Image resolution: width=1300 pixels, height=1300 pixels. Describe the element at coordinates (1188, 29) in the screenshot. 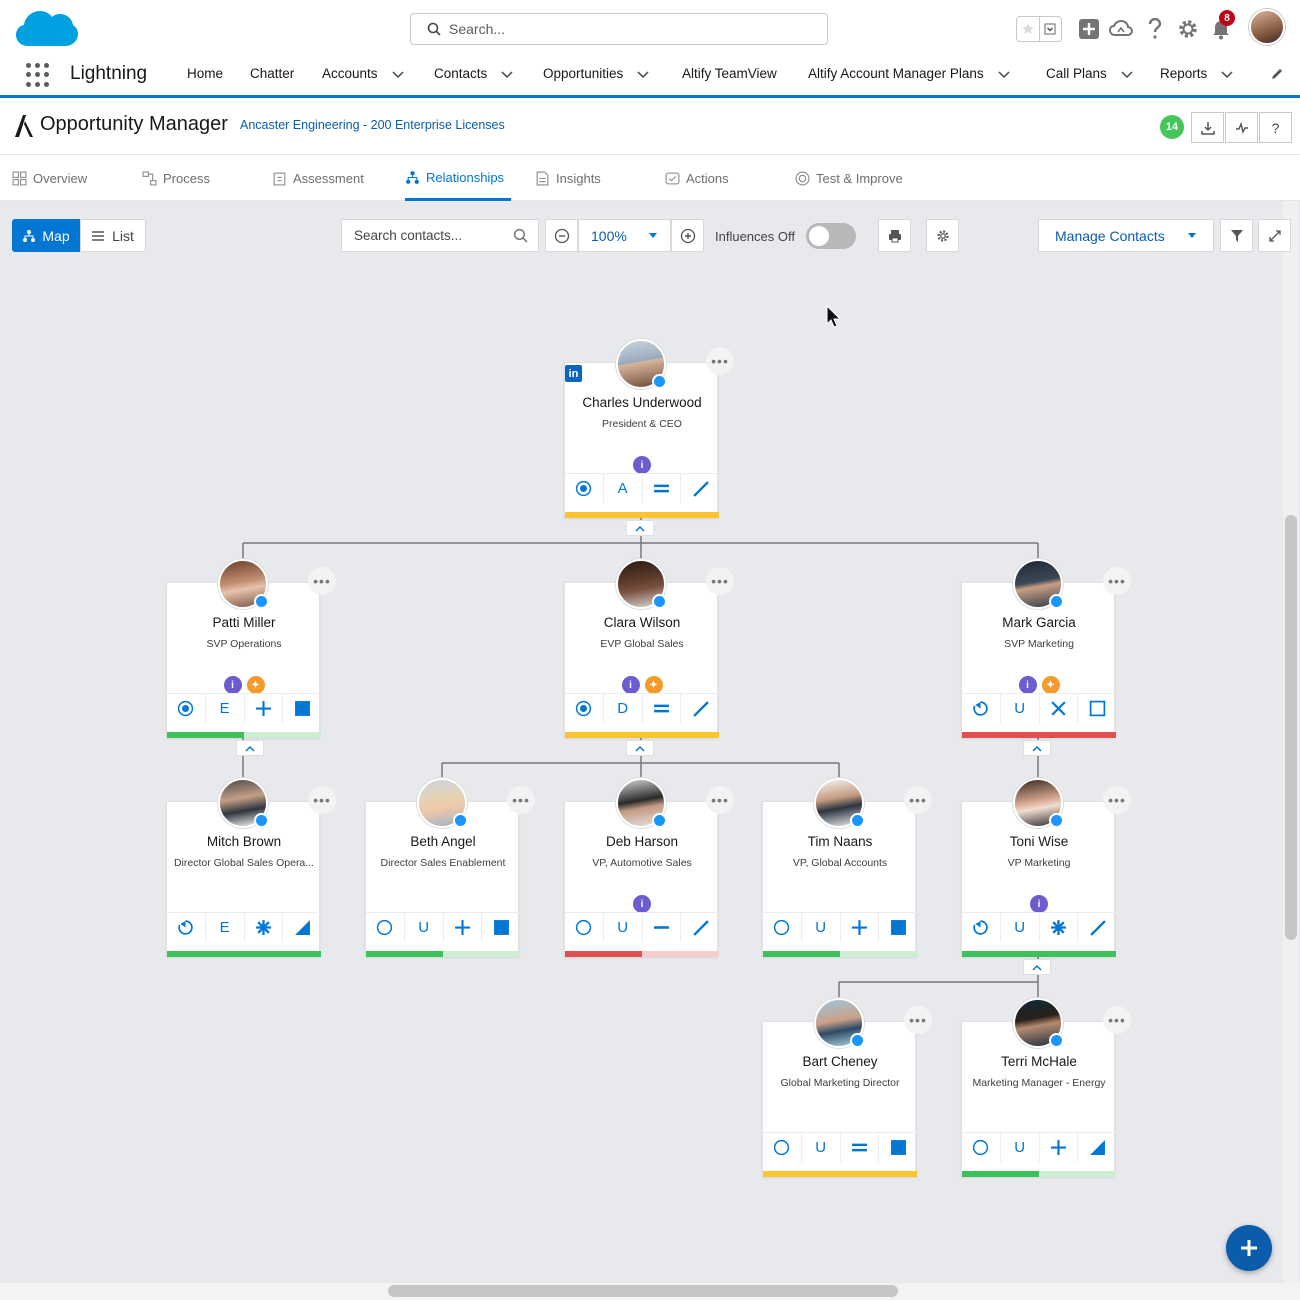

I see `setup-gear-icon` at that location.